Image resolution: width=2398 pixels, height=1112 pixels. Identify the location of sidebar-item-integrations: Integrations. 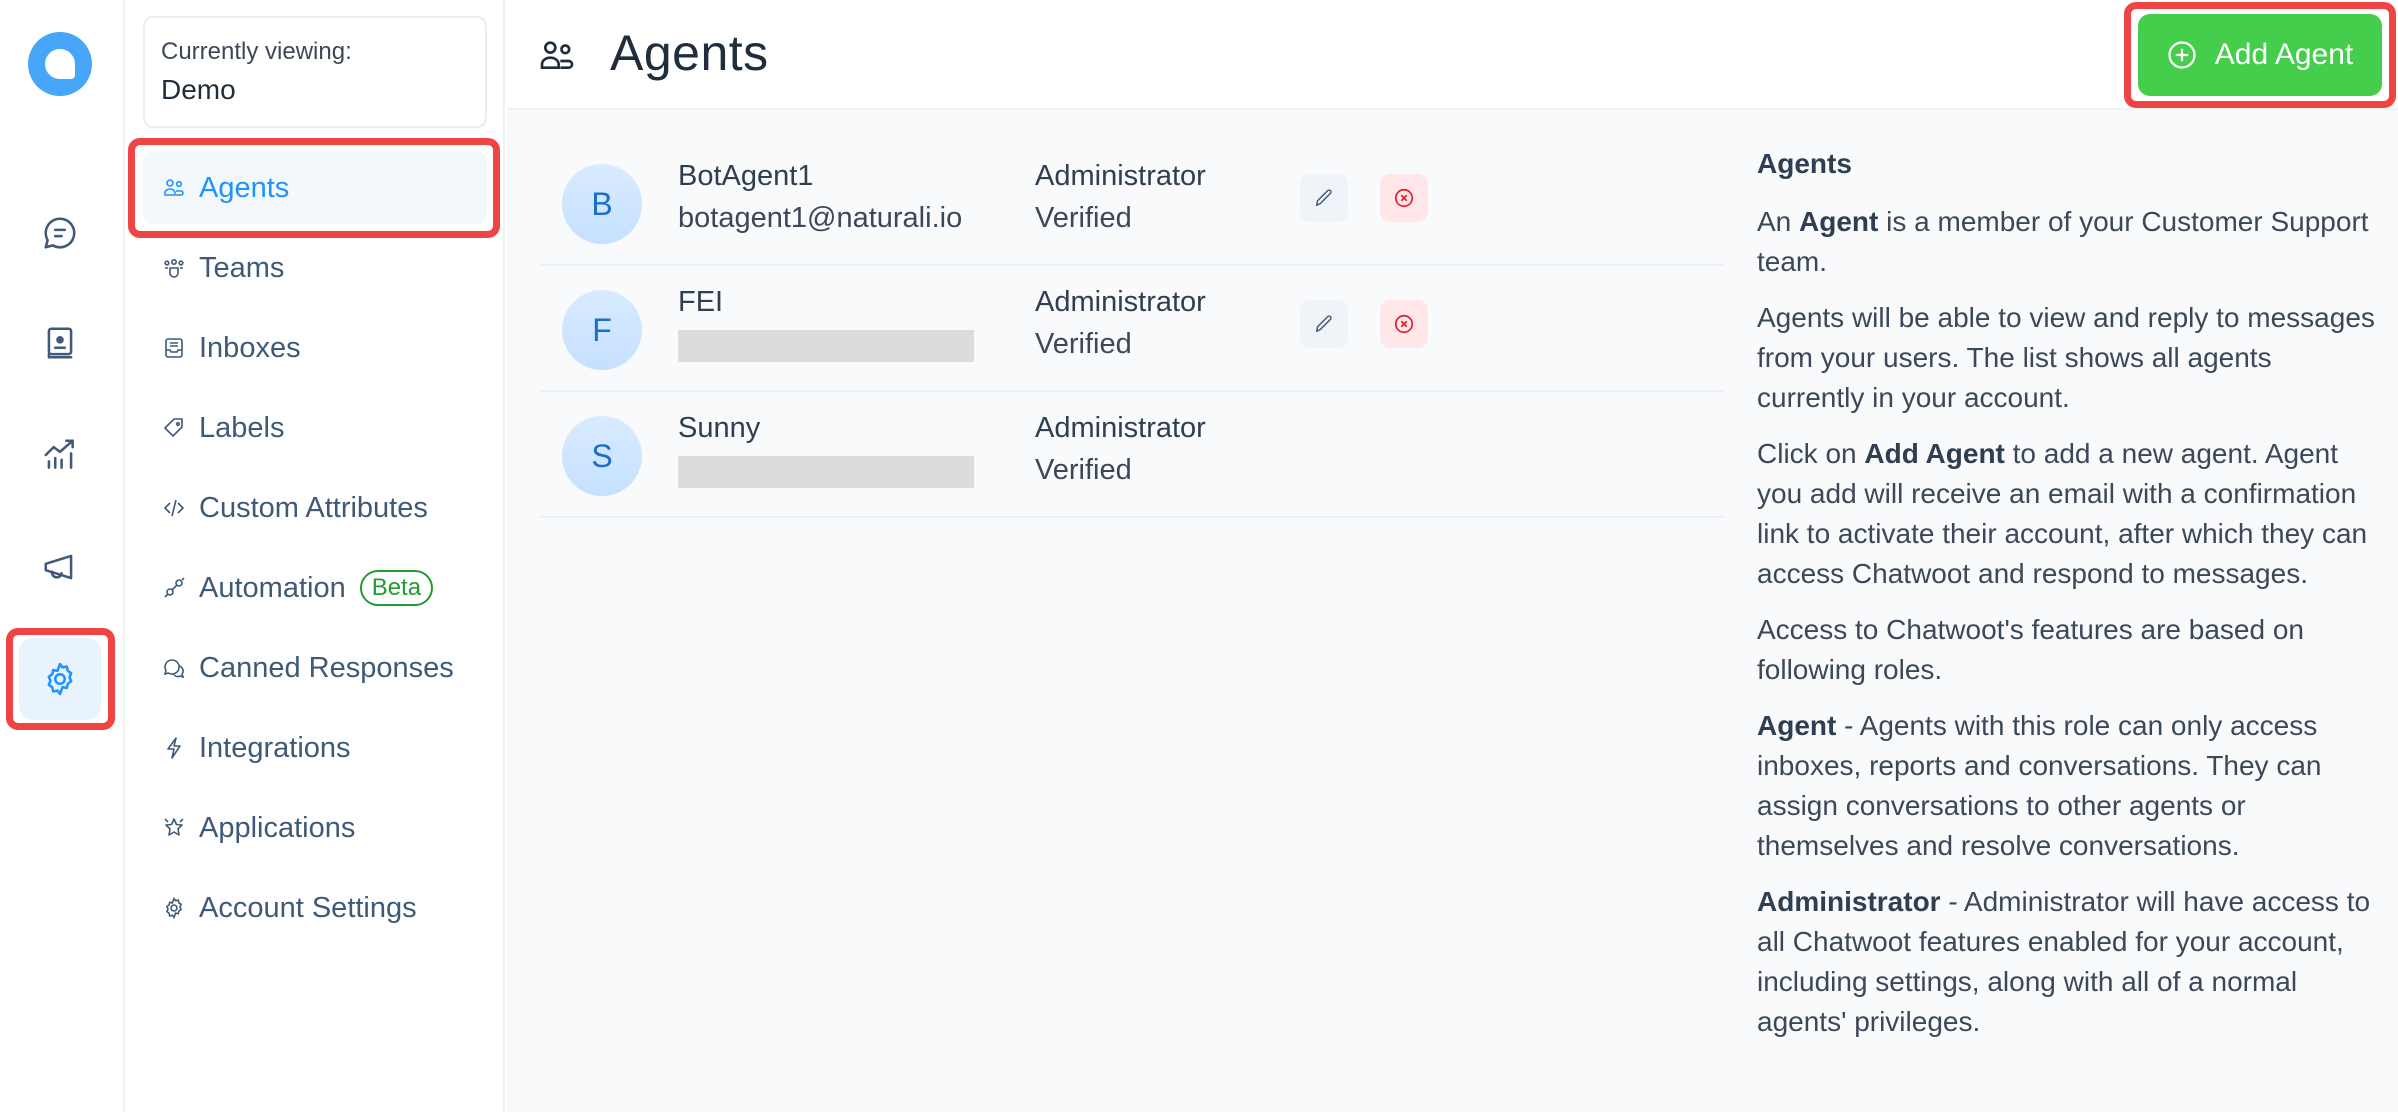
(315, 748).